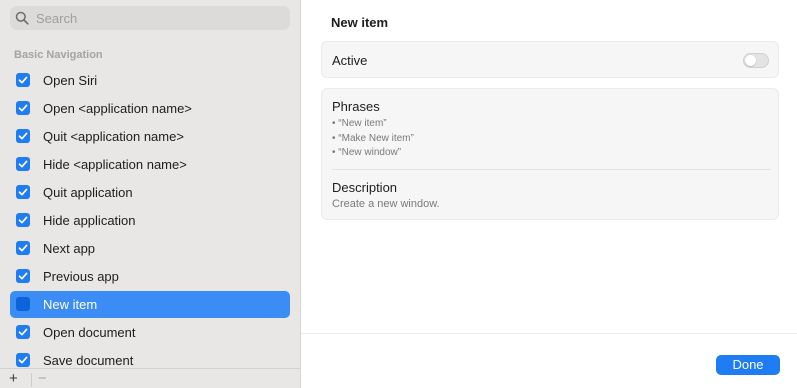 The width and height of the screenshot is (797, 388). What do you see at coordinates (150, 248) in the screenshot?
I see `list-item: Next app` at bounding box center [150, 248].